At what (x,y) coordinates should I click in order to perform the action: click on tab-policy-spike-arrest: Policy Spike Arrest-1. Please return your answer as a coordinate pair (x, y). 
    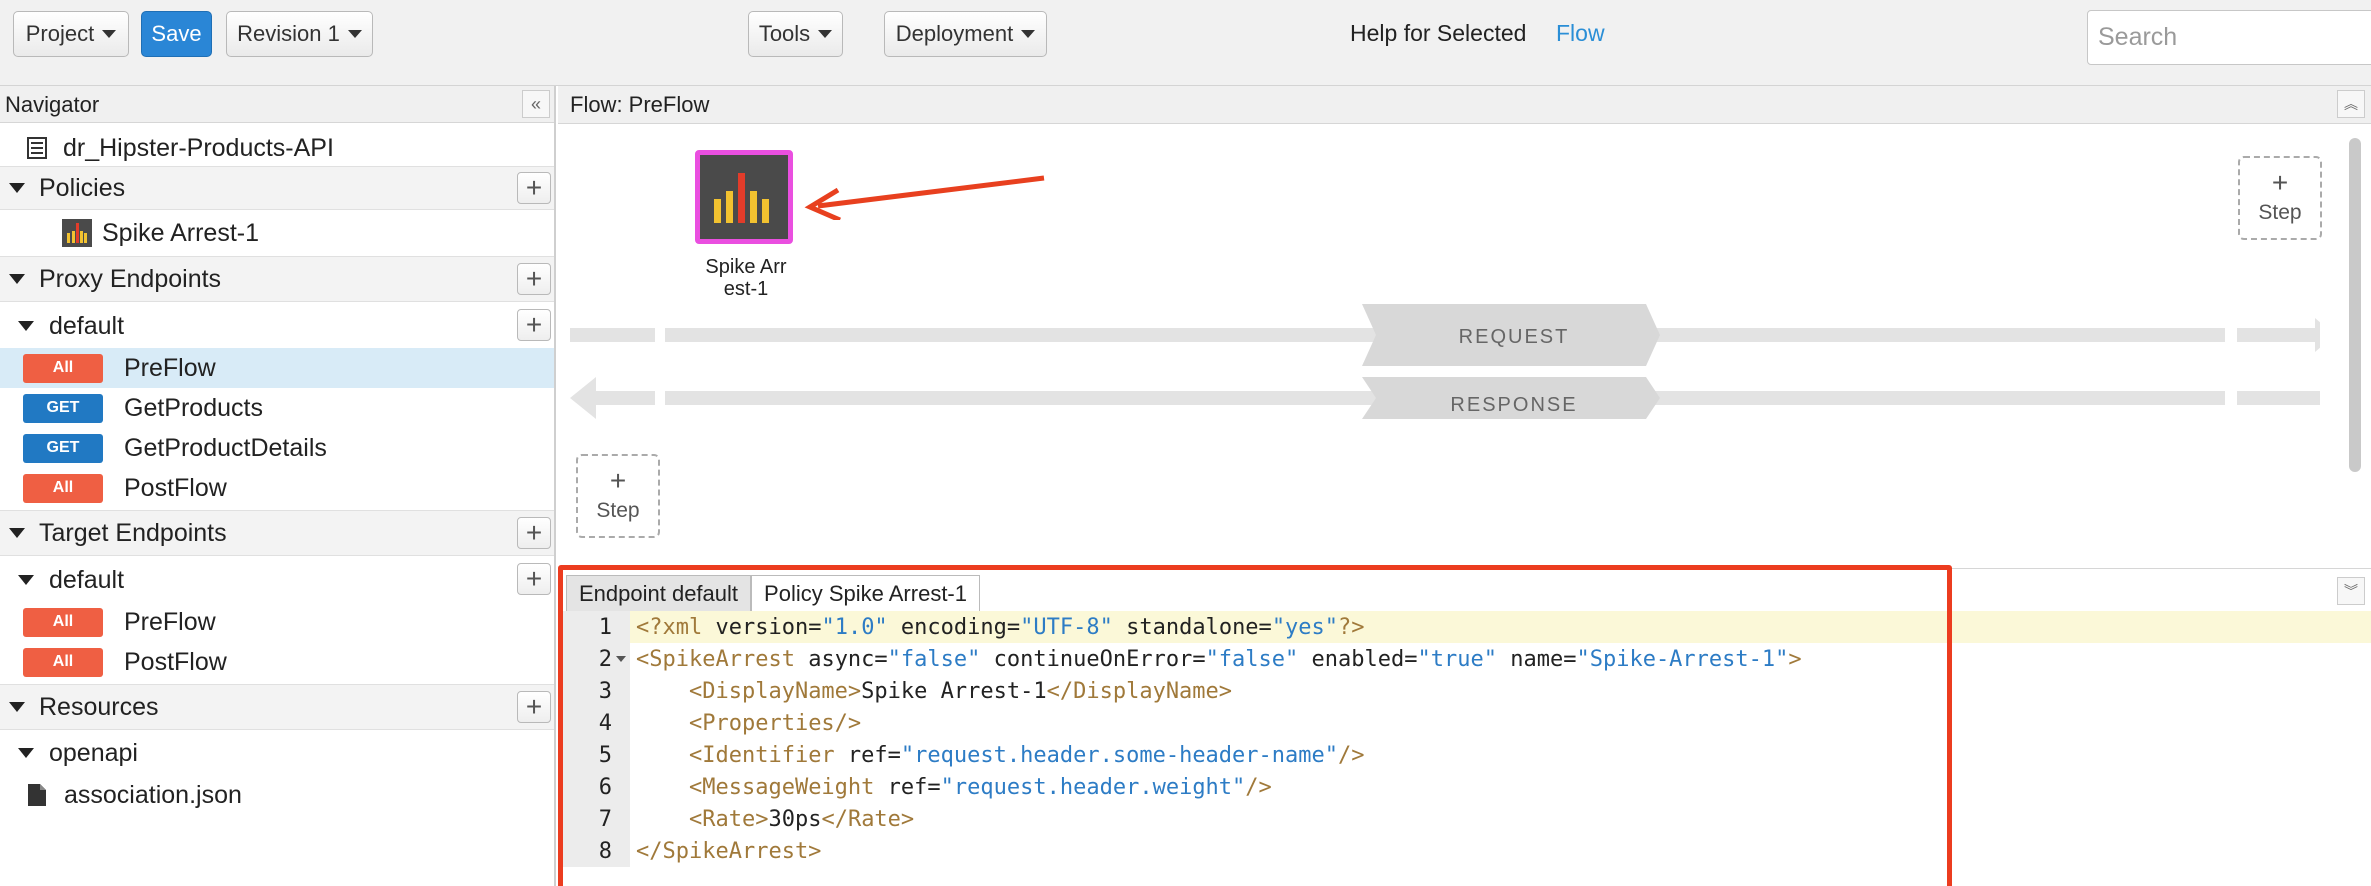
    Looking at the image, I should click on (865, 593).